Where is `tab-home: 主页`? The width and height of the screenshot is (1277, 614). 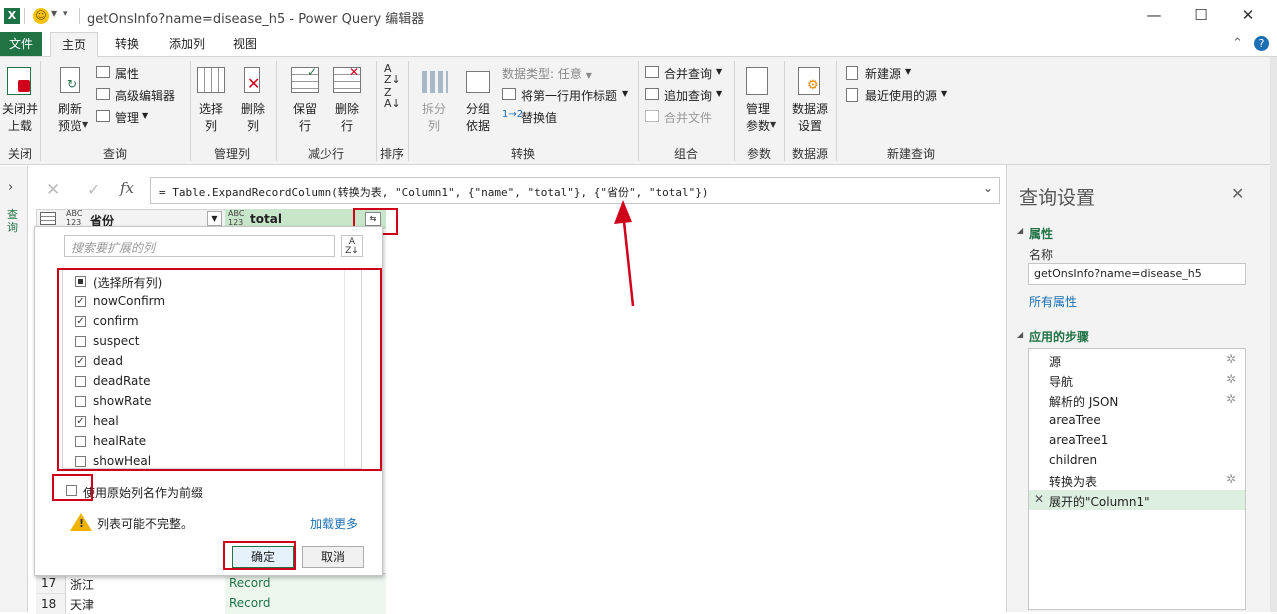 tab-home: 主页 is located at coordinates (74, 44).